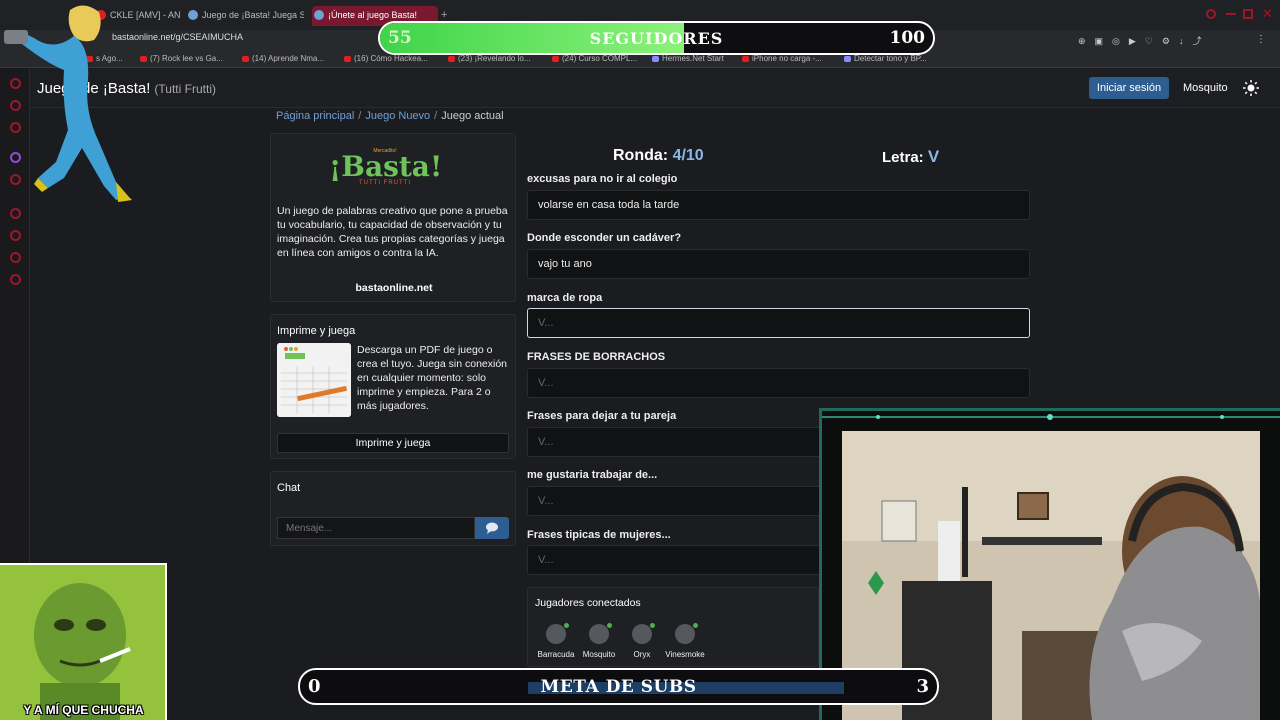 The height and width of the screenshot is (720, 1280). I want to click on player-entry: Barracuda, so click(556, 641).